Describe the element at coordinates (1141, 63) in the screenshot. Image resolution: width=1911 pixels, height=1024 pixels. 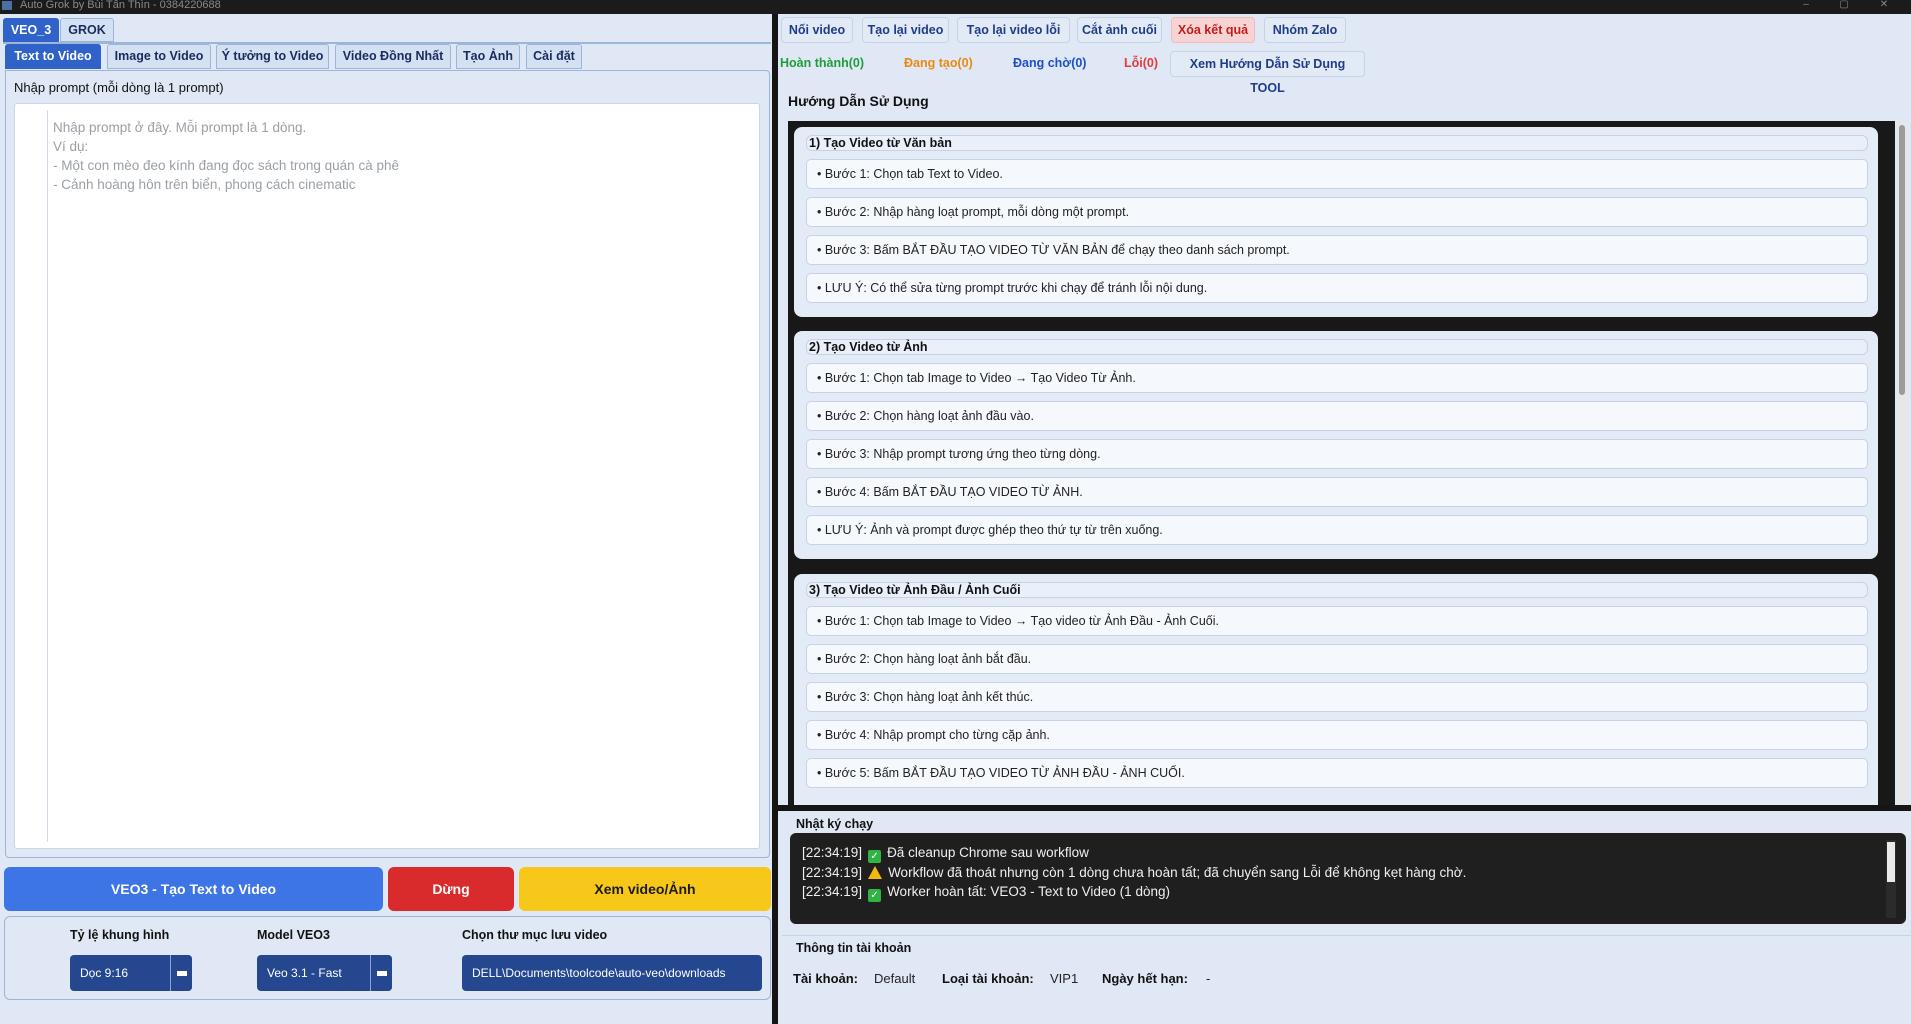
I see `status-error: Lỗi(0)` at that location.